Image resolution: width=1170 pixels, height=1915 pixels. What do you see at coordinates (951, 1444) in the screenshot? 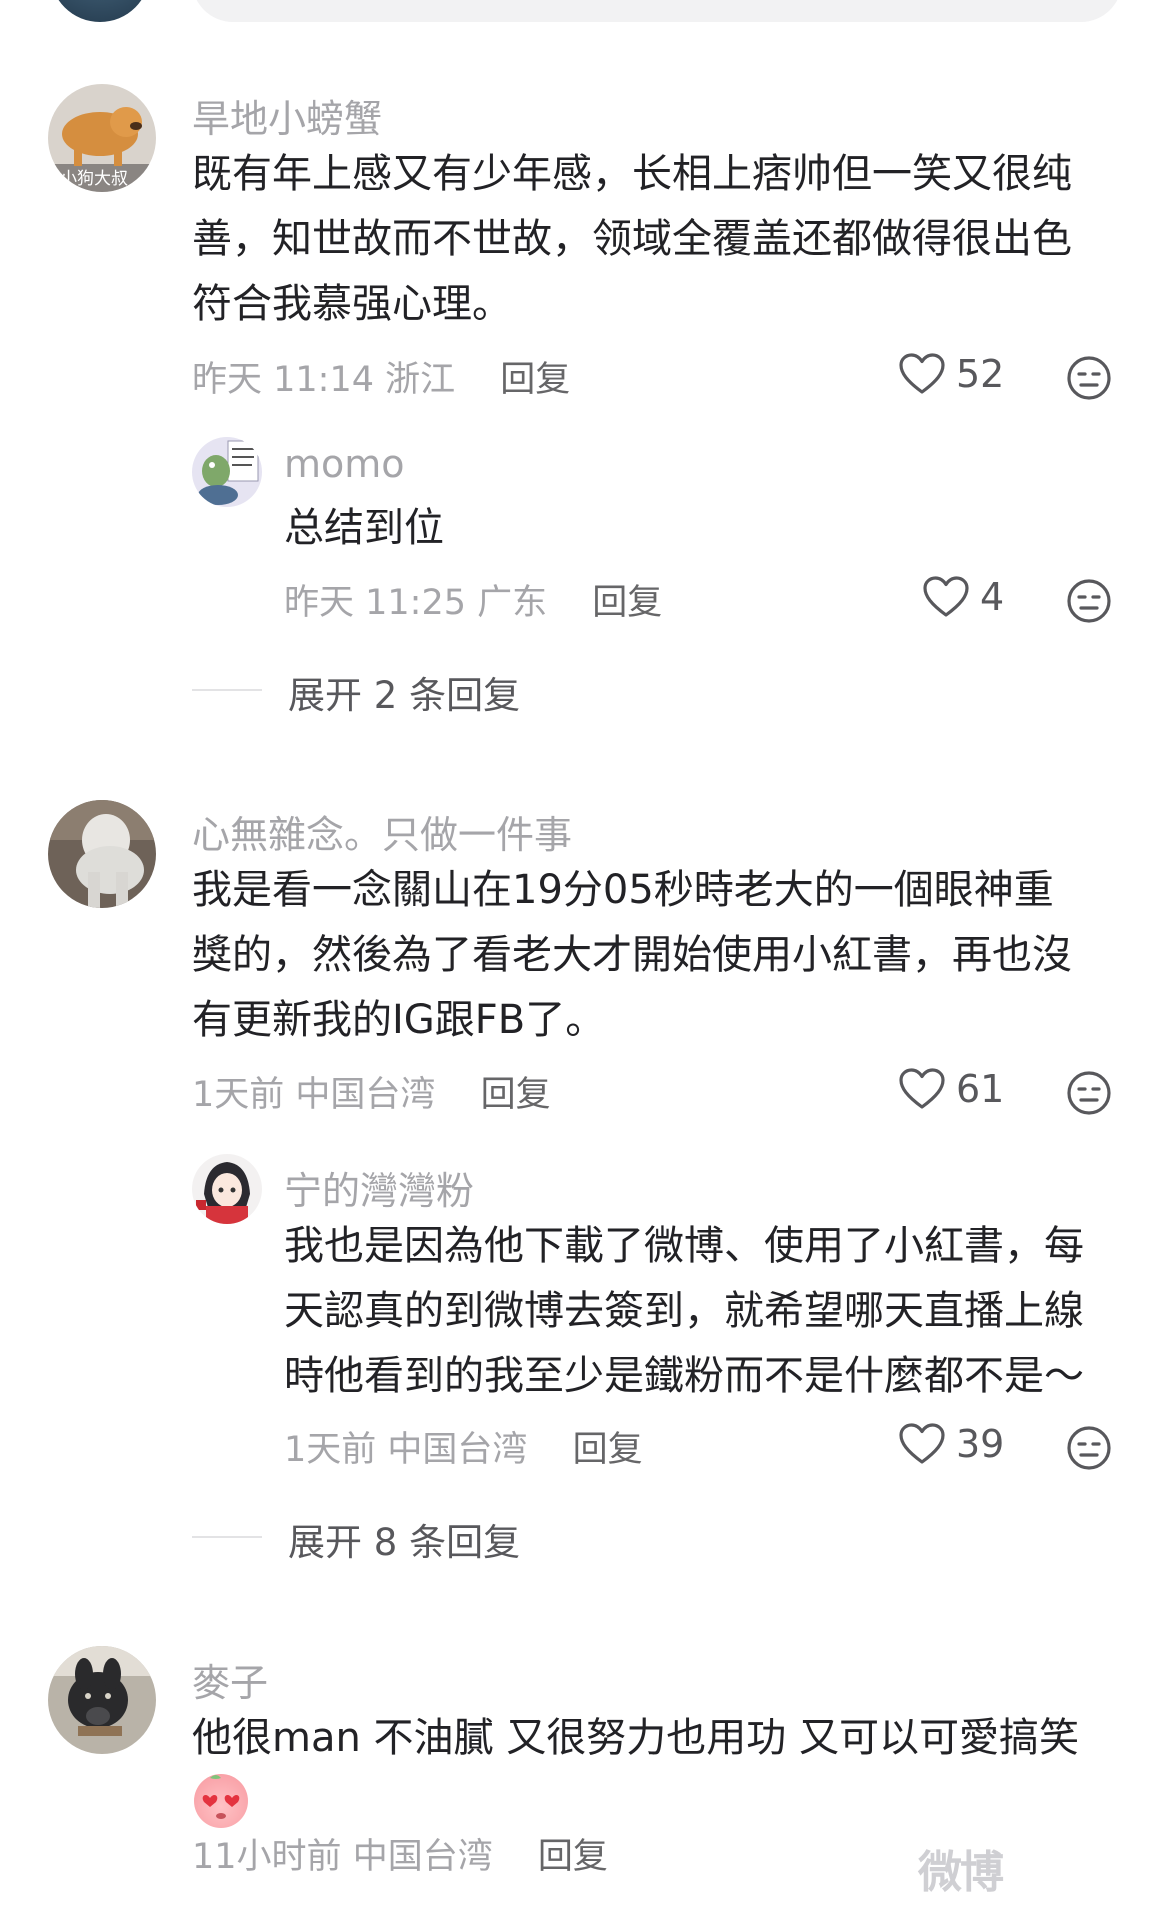
I see `like-button: 39` at bounding box center [951, 1444].